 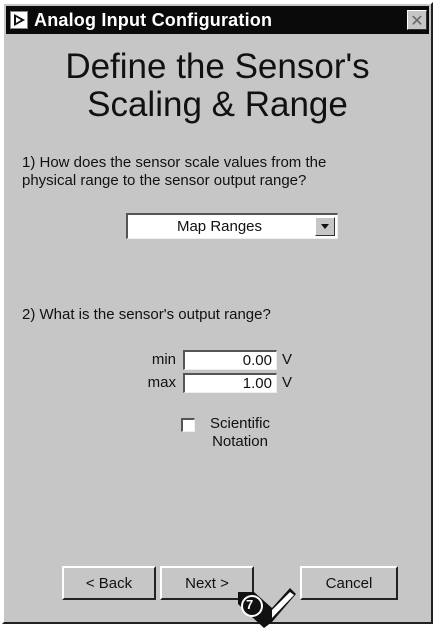 What do you see at coordinates (217, 104) in the screenshot?
I see `page-title-line-2: Scaling & Range` at bounding box center [217, 104].